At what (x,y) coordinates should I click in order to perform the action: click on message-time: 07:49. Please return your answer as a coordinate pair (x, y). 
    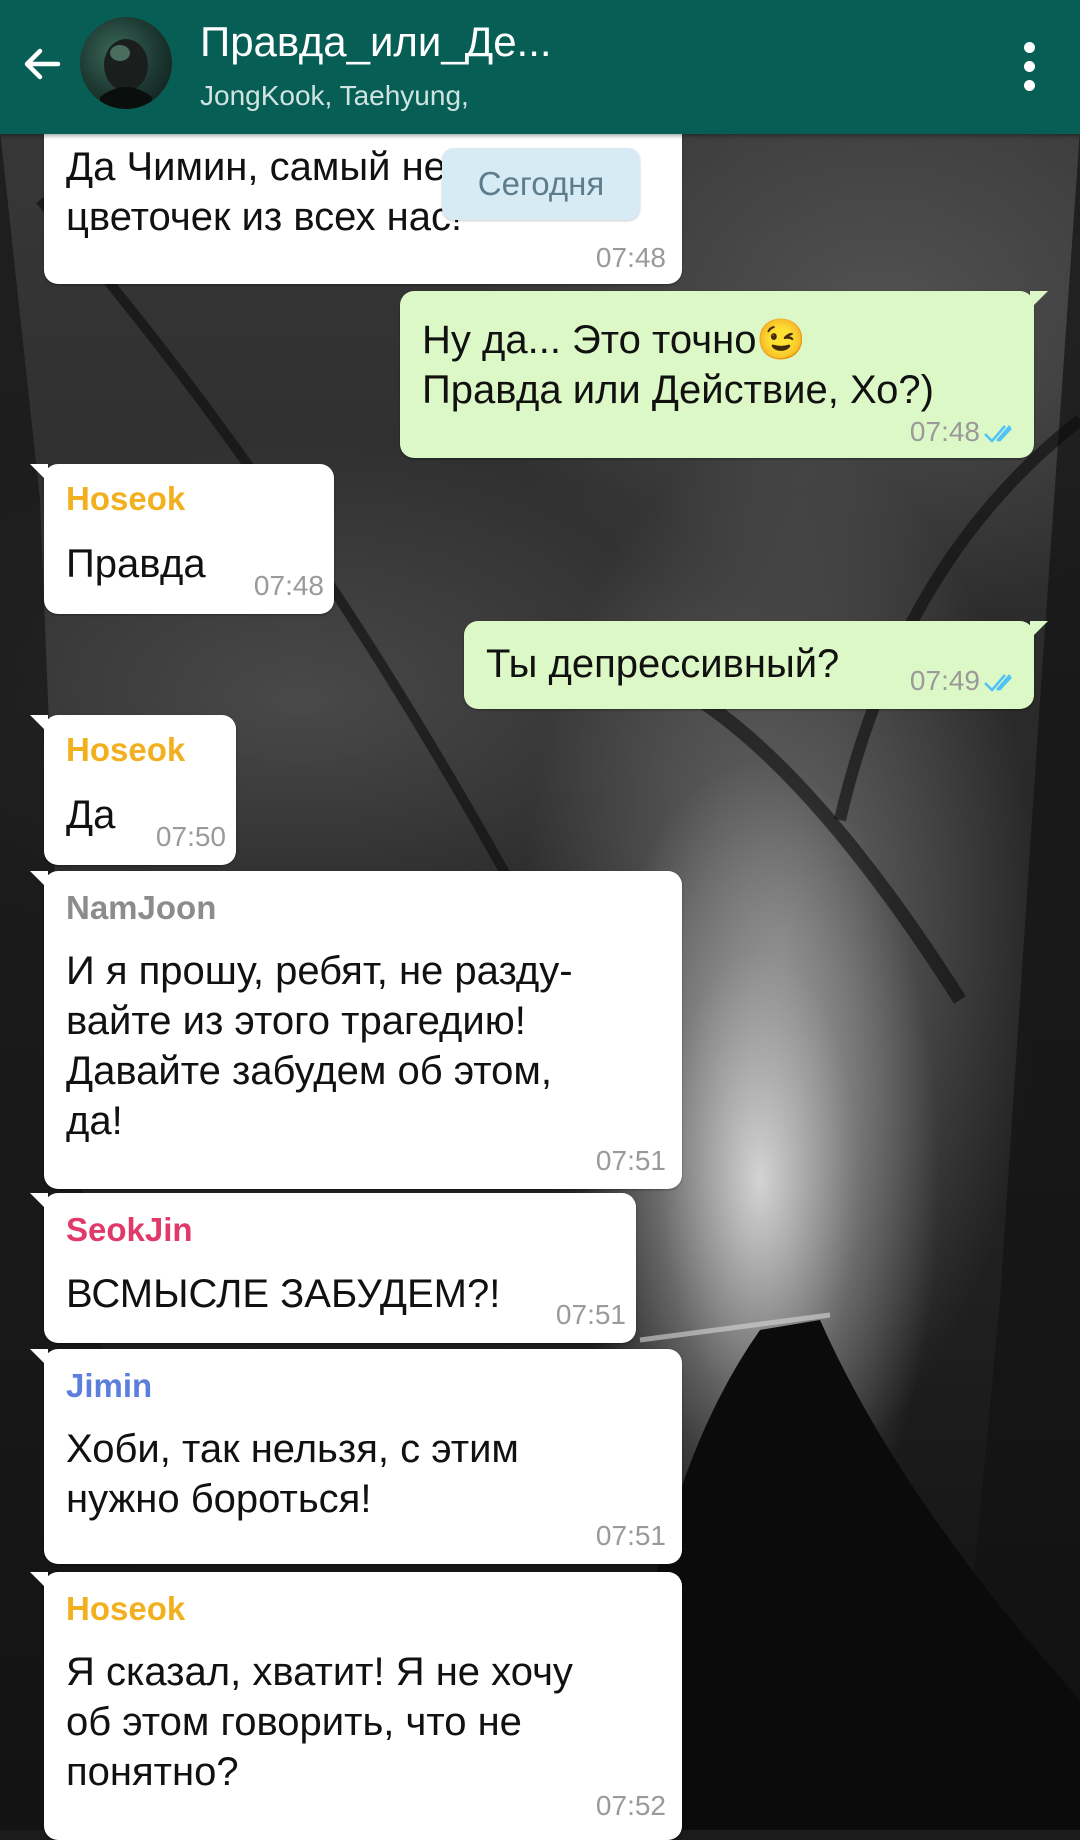
    Looking at the image, I should click on (944, 680).